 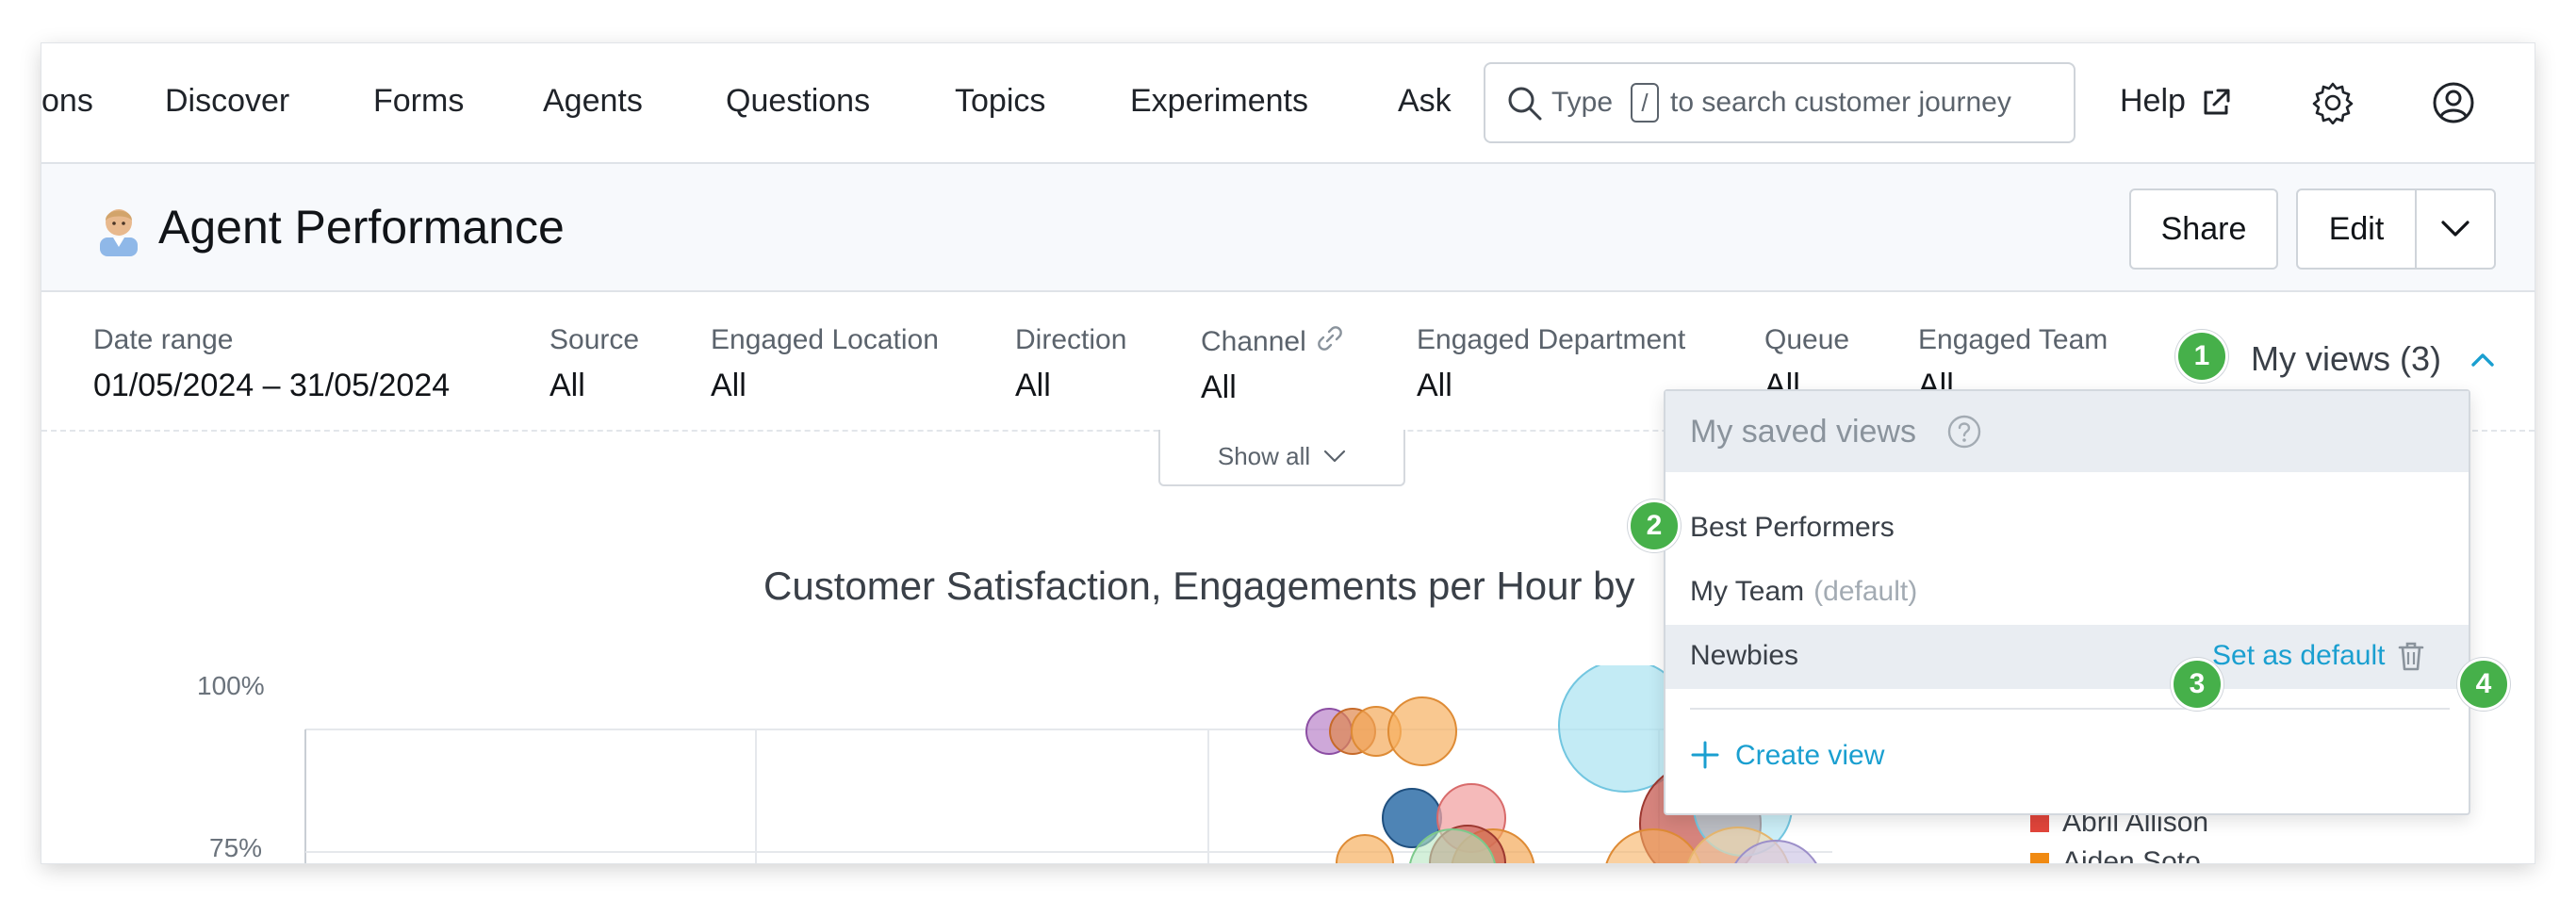 I want to click on plus-icon, so click(x=1705, y=755).